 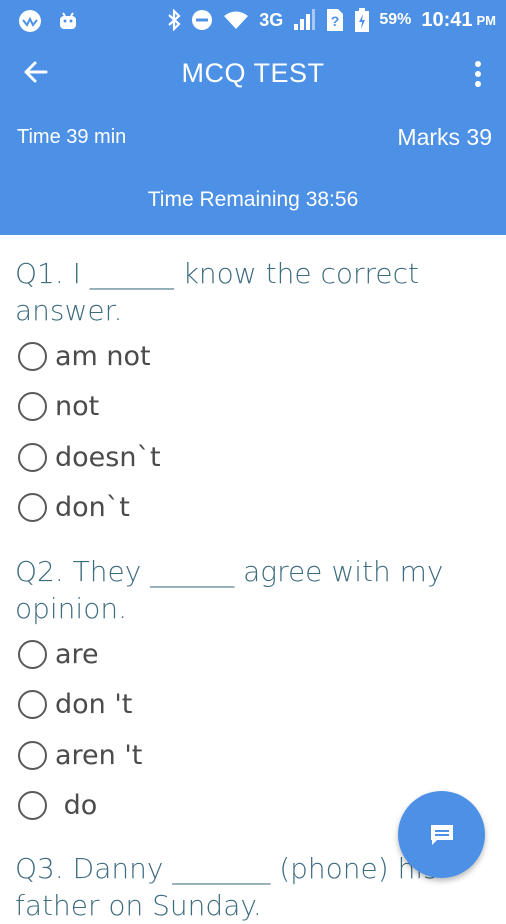 What do you see at coordinates (92, 508) in the screenshot?
I see `option-label: don`t` at bounding box center [92, 508].